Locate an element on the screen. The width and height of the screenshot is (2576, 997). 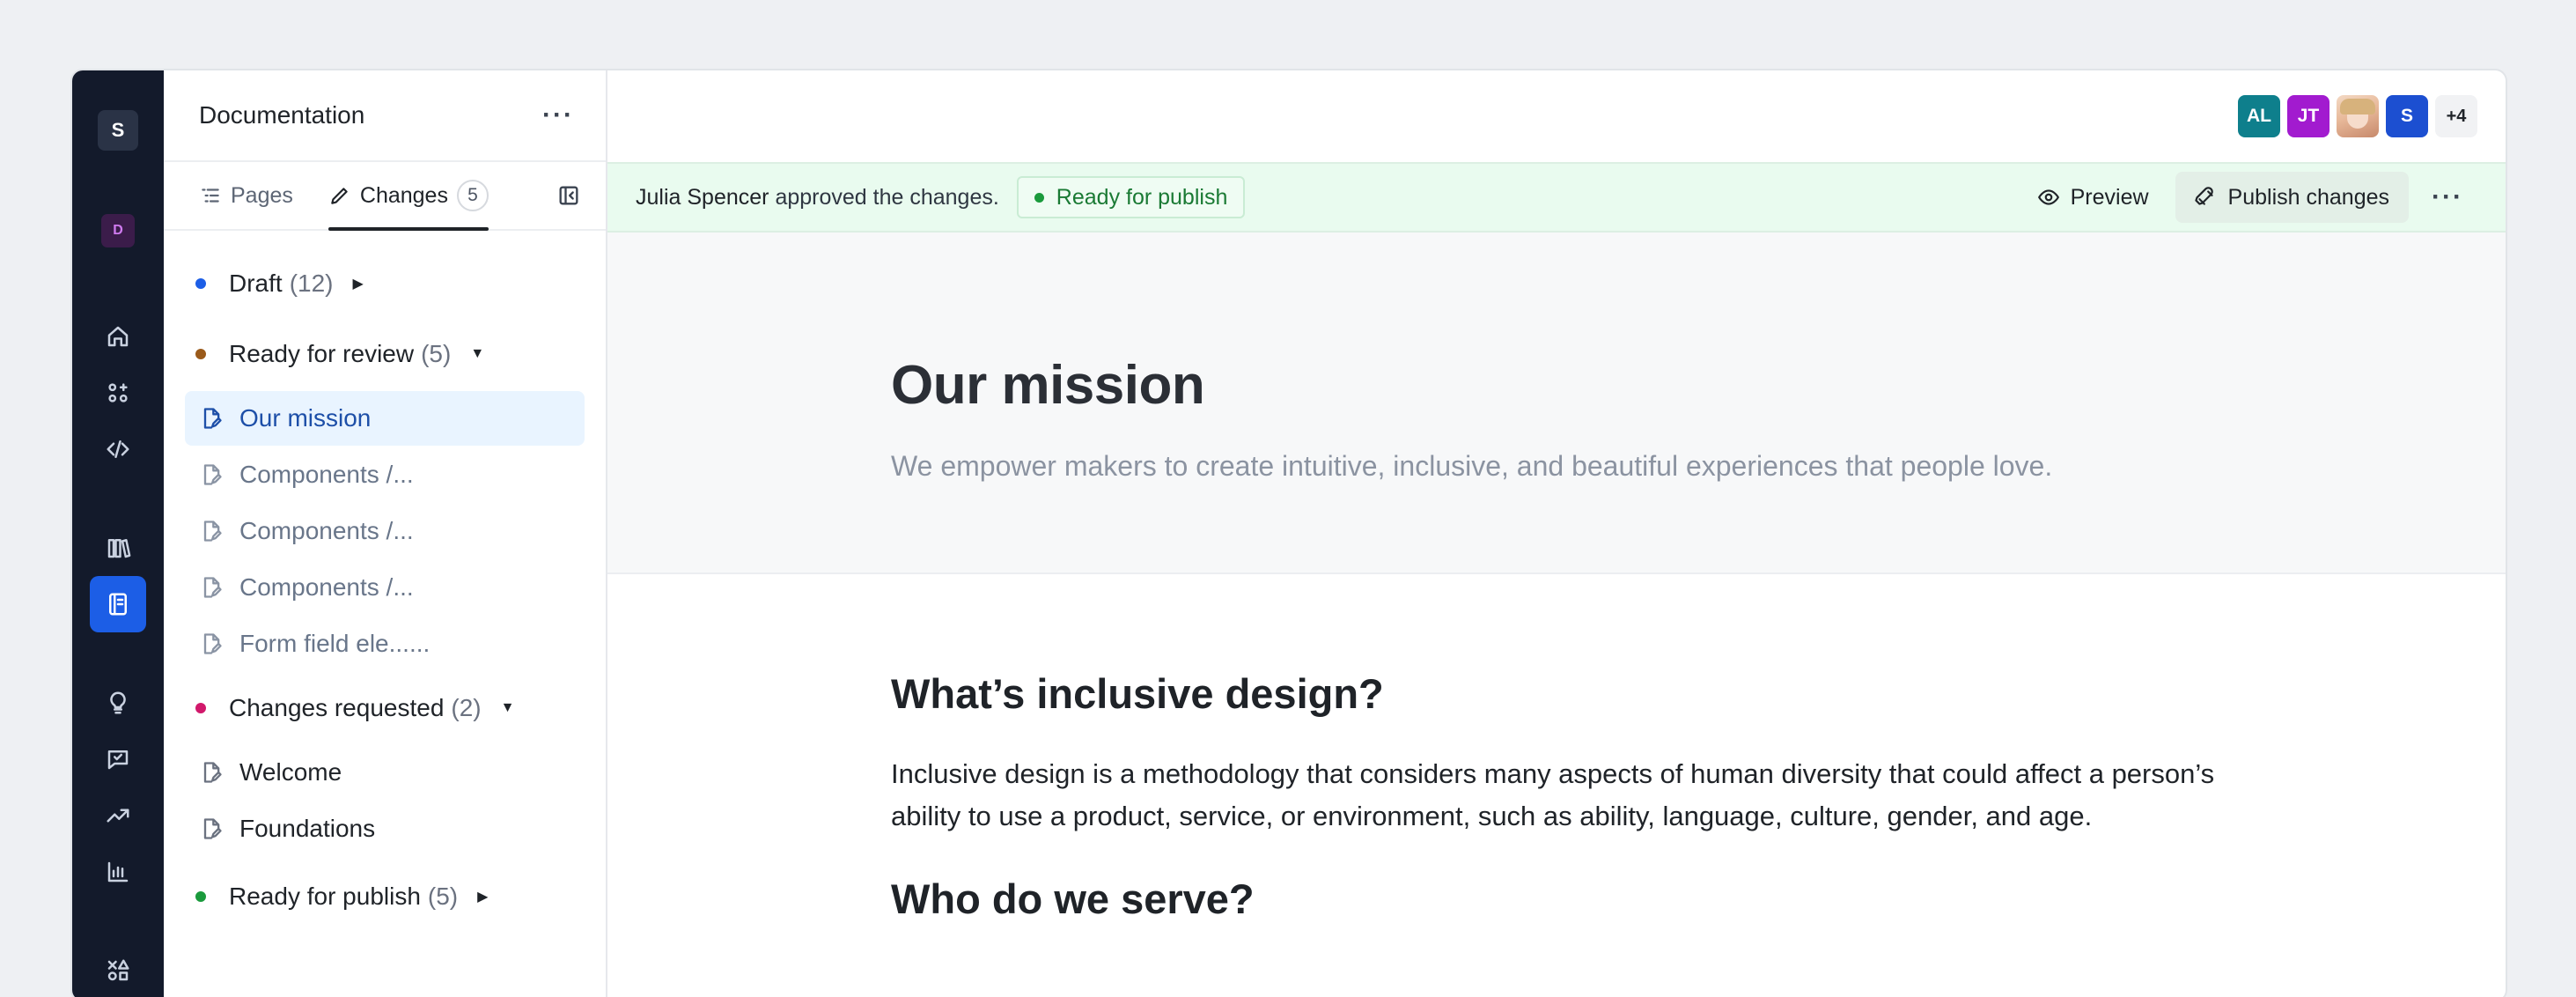
pencil-icon is located at coordinates (340, 196).